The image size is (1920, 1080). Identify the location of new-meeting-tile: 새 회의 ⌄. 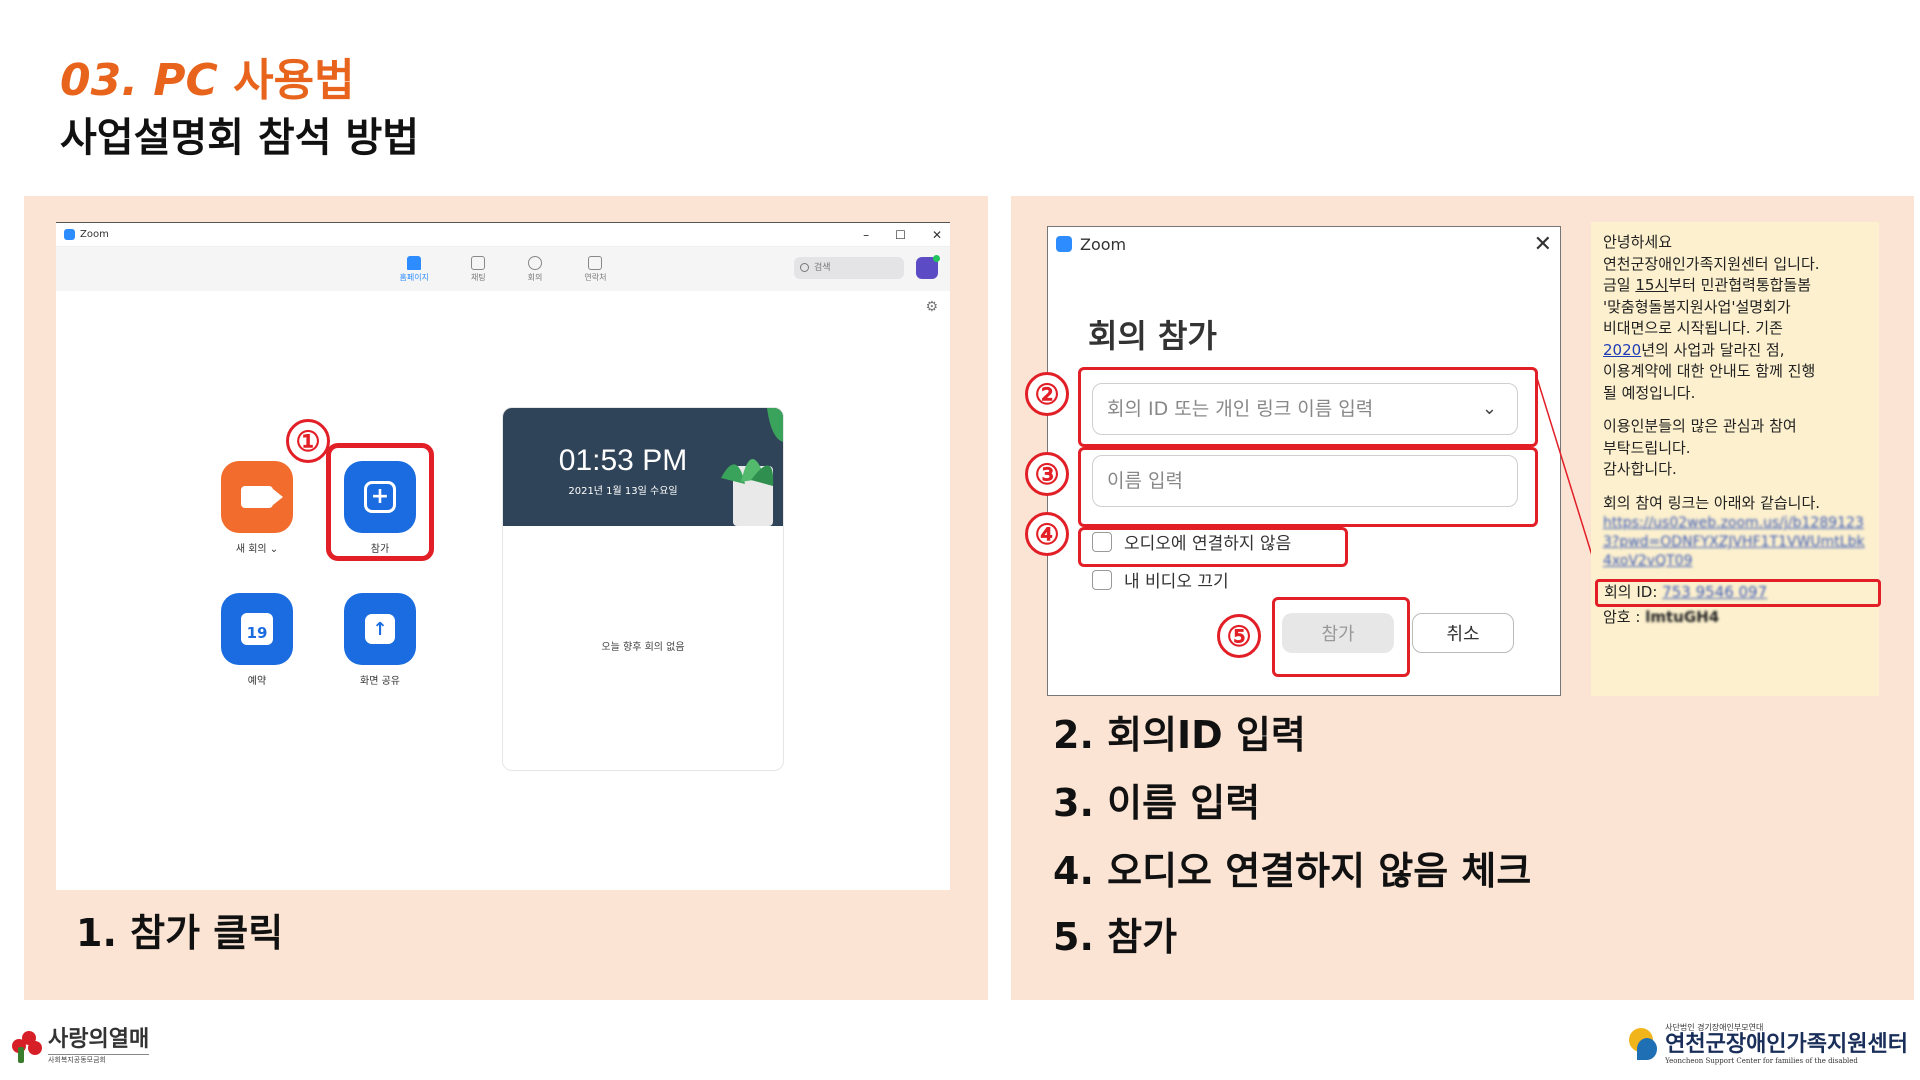
(257, 508).